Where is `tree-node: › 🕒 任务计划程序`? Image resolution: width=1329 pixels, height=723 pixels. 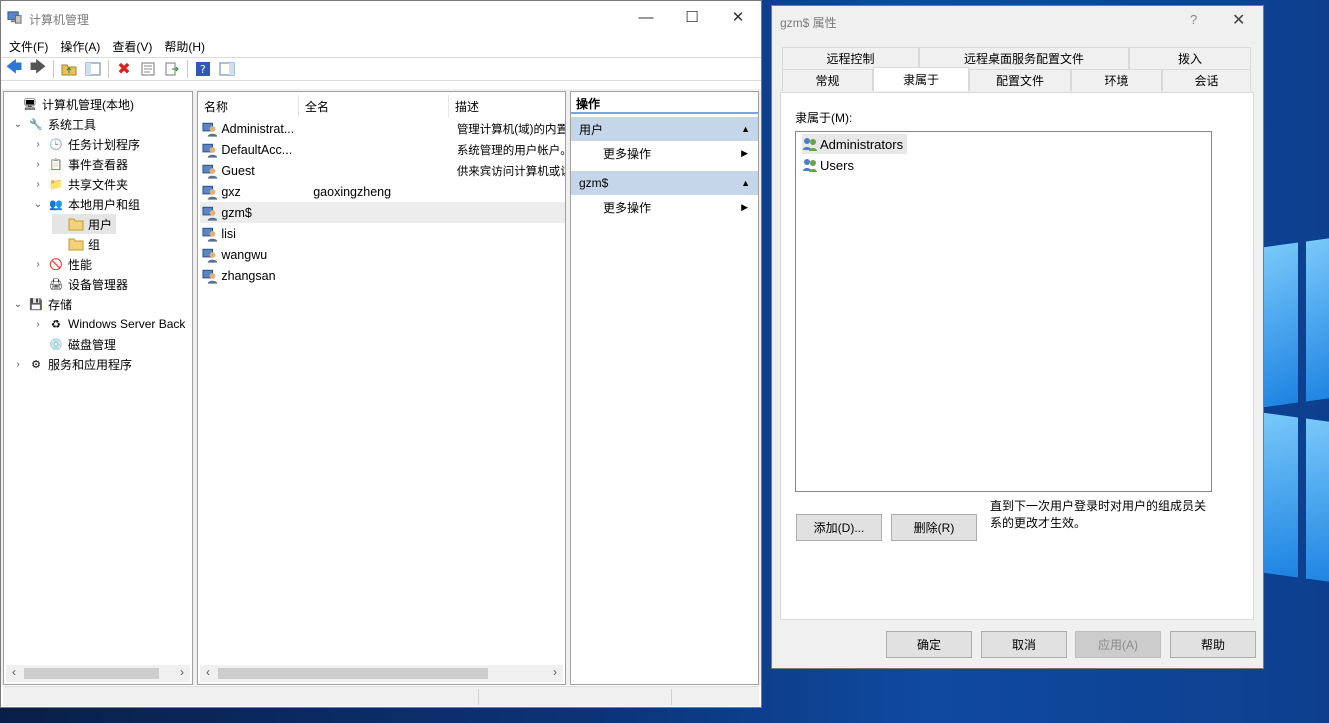 tree-node: › 🕒 任务计划程序 is located at coordinates (86, 144).